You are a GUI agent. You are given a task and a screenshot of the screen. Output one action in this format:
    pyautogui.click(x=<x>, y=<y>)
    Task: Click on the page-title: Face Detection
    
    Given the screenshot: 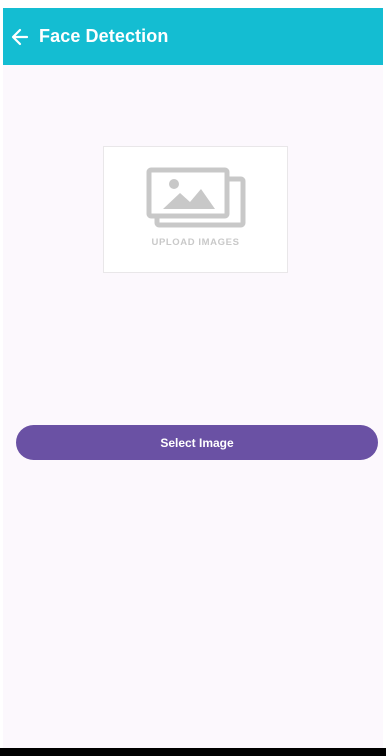 What is the action you would take?
    pyautogui.click(x=104, y=36)
    